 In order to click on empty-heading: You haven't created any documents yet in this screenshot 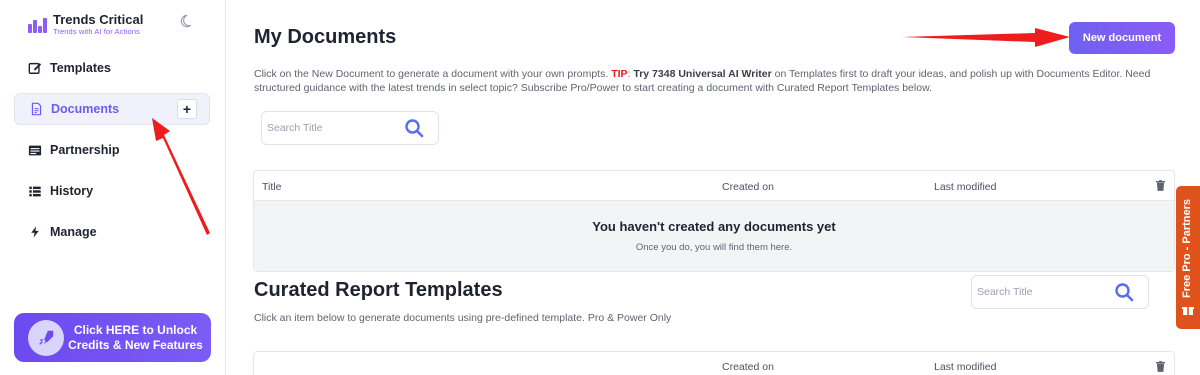, I will do `click(714, 226)`.